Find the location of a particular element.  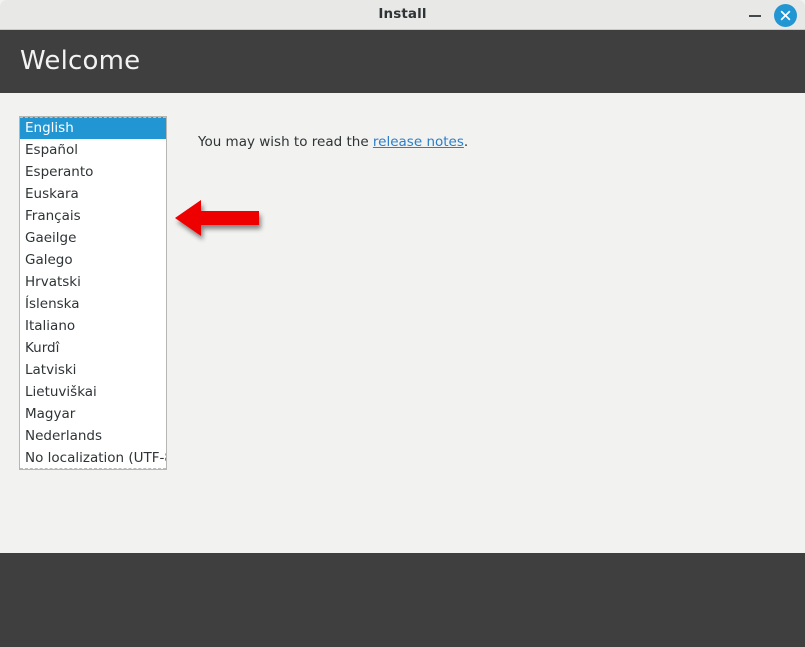

release-notes-text: You may wish to read the release notes. is located at coordinates (333, 142).